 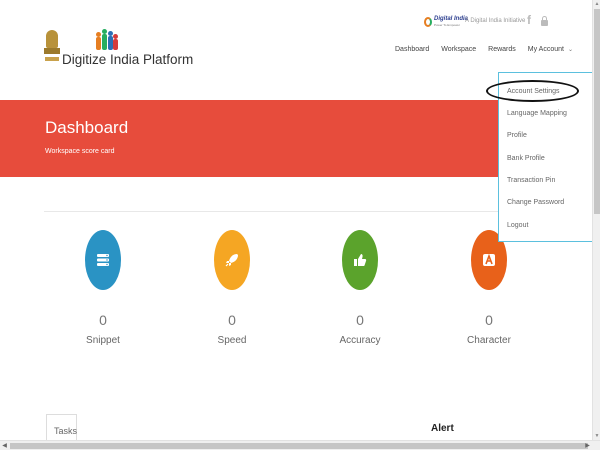 I want to click on chevron-down-icon: ⌄, so click(x=570, y=50).